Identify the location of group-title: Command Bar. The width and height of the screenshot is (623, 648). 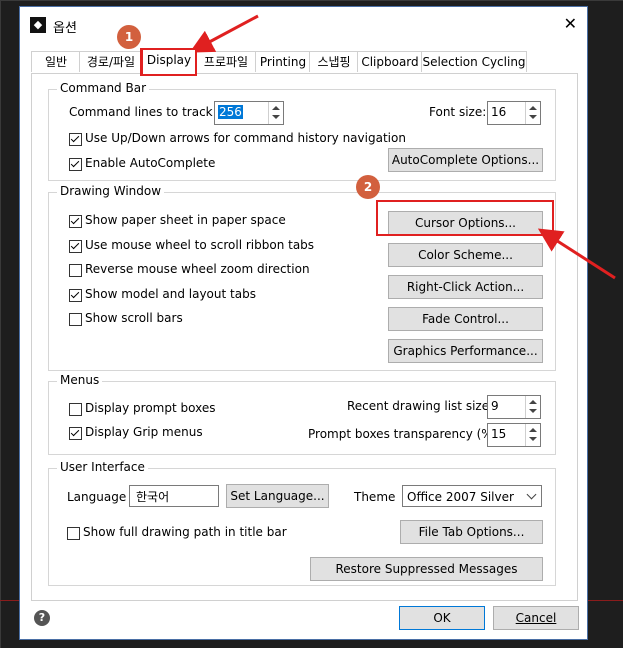
(103, 88).